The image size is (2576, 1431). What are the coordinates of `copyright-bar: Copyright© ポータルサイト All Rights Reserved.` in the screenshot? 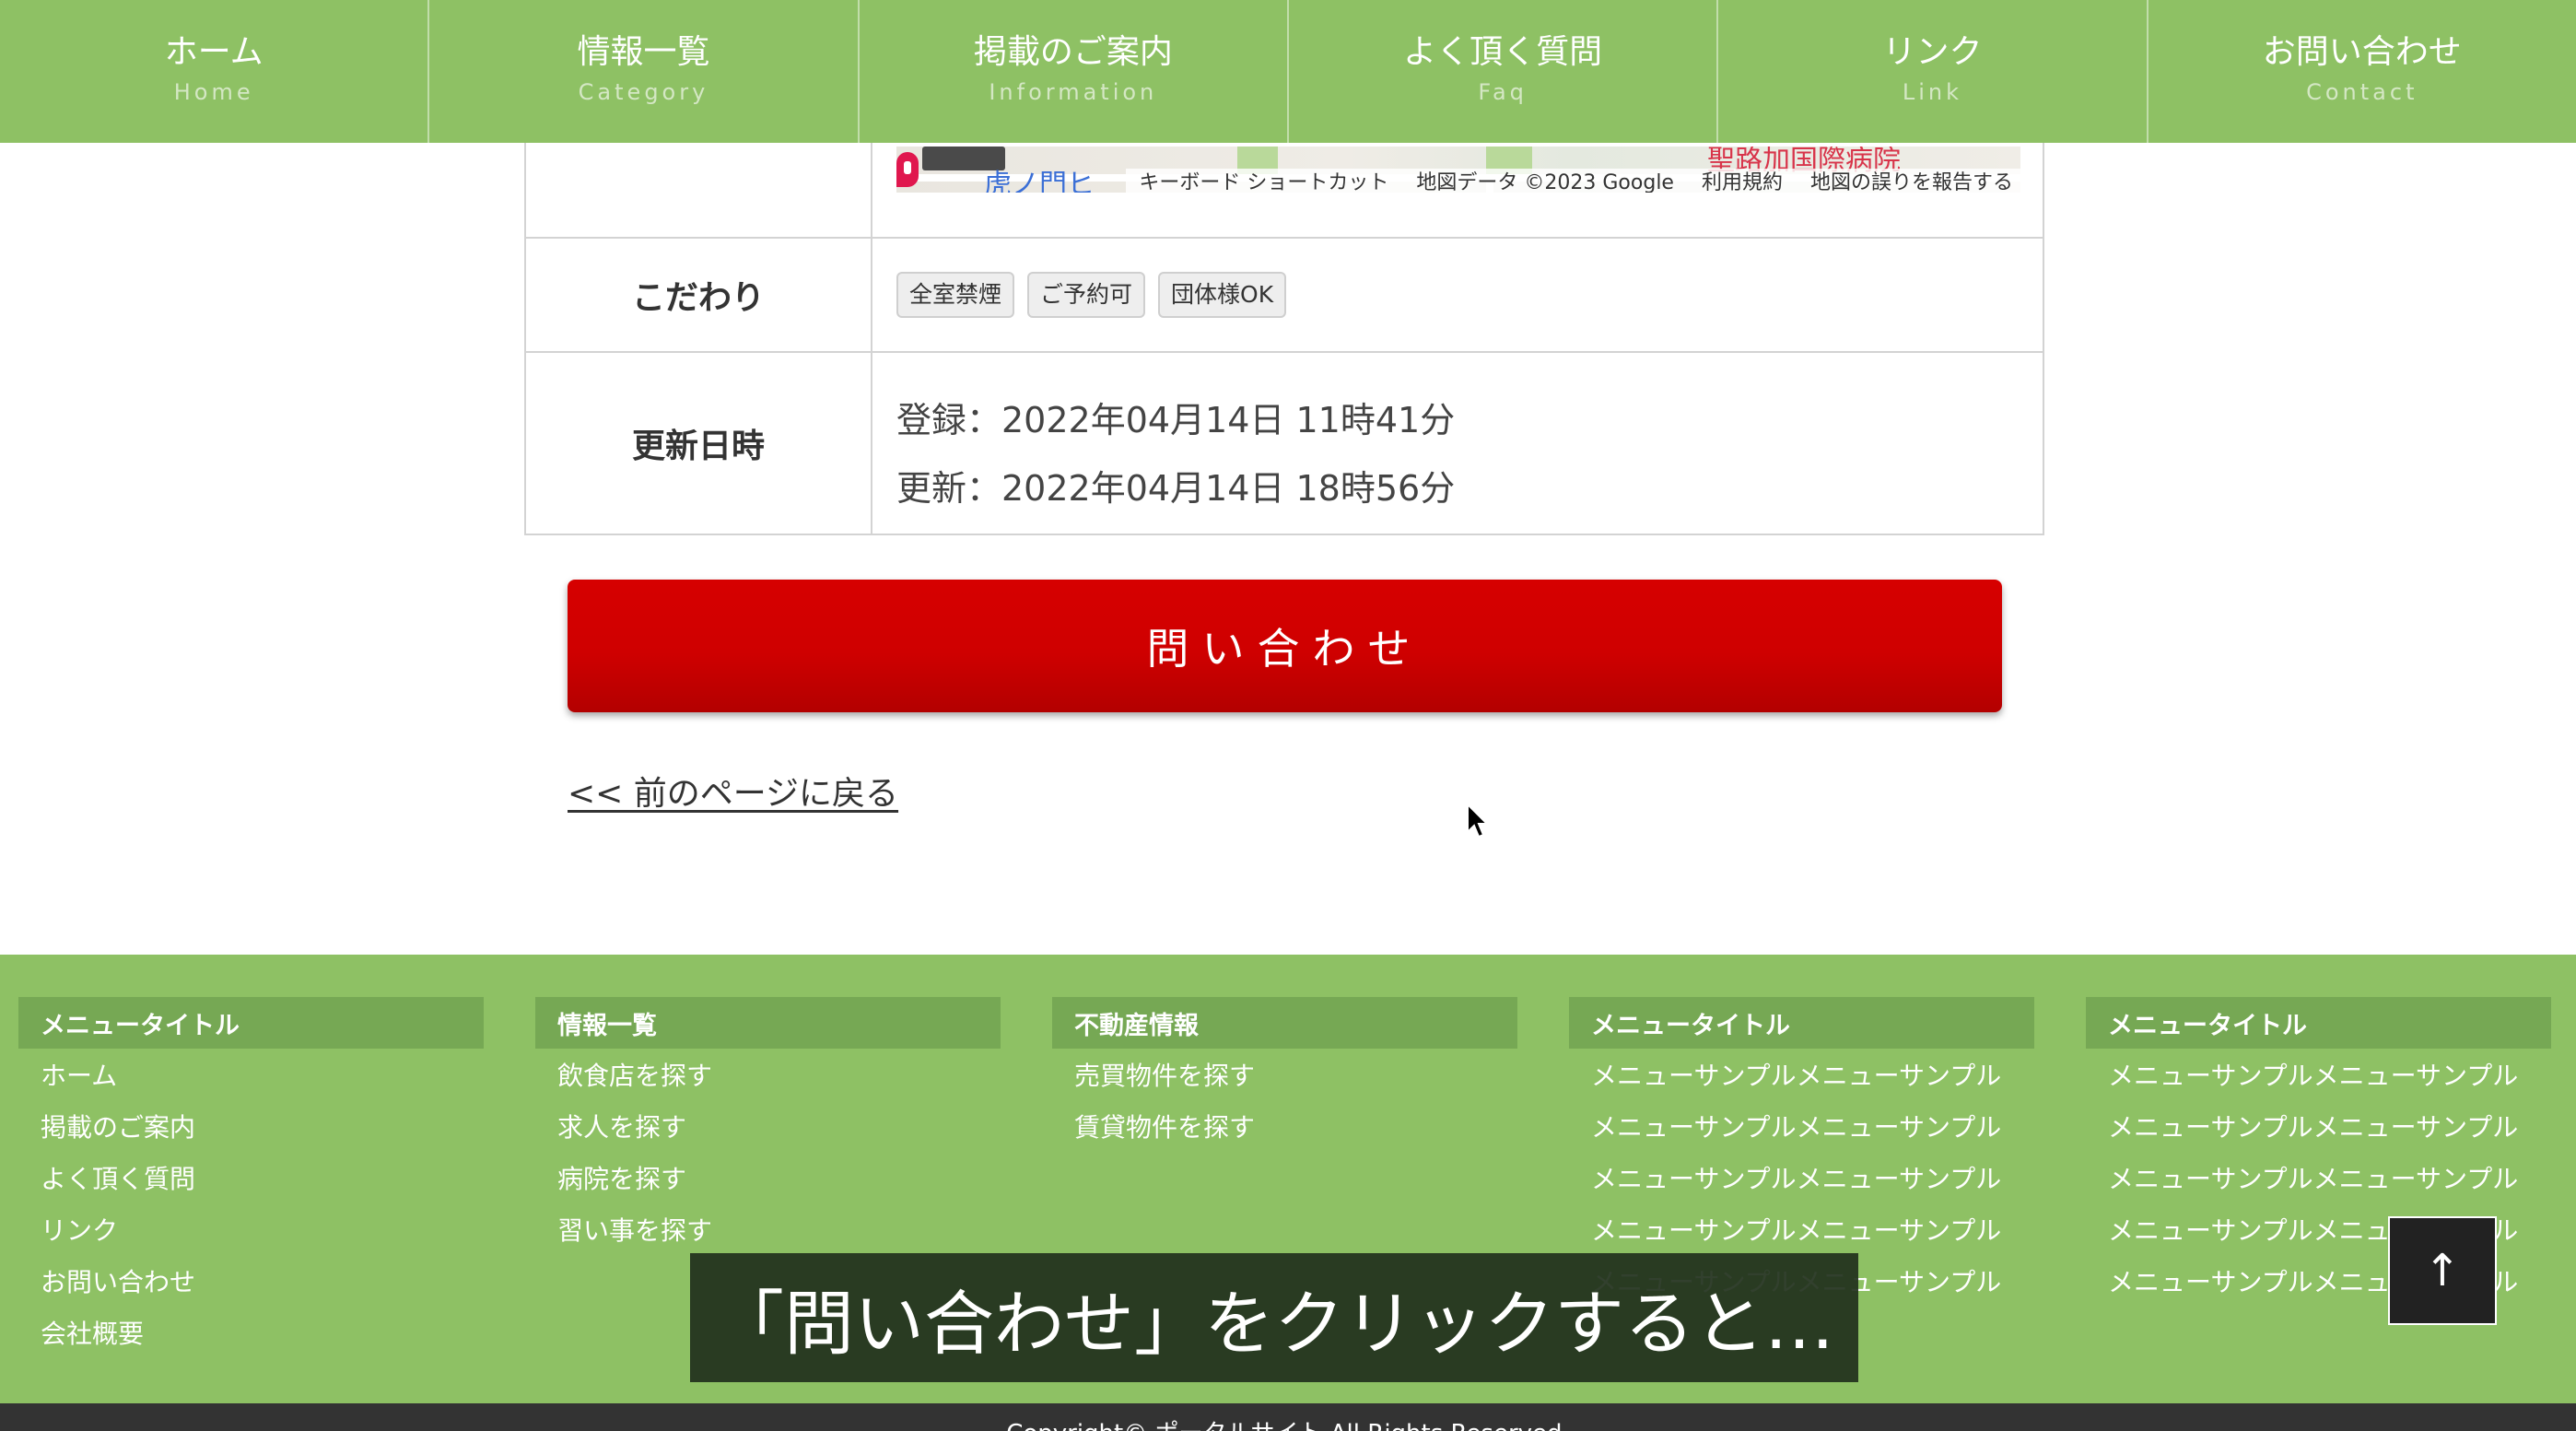 It's located at (1288, 1417).